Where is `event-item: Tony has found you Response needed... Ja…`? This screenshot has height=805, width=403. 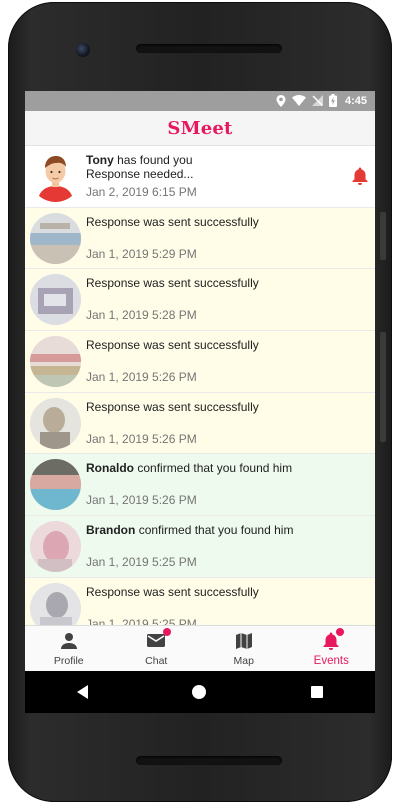 event-item: Tony has found you Response needed... Ja… is located at coordinates (200, 177).